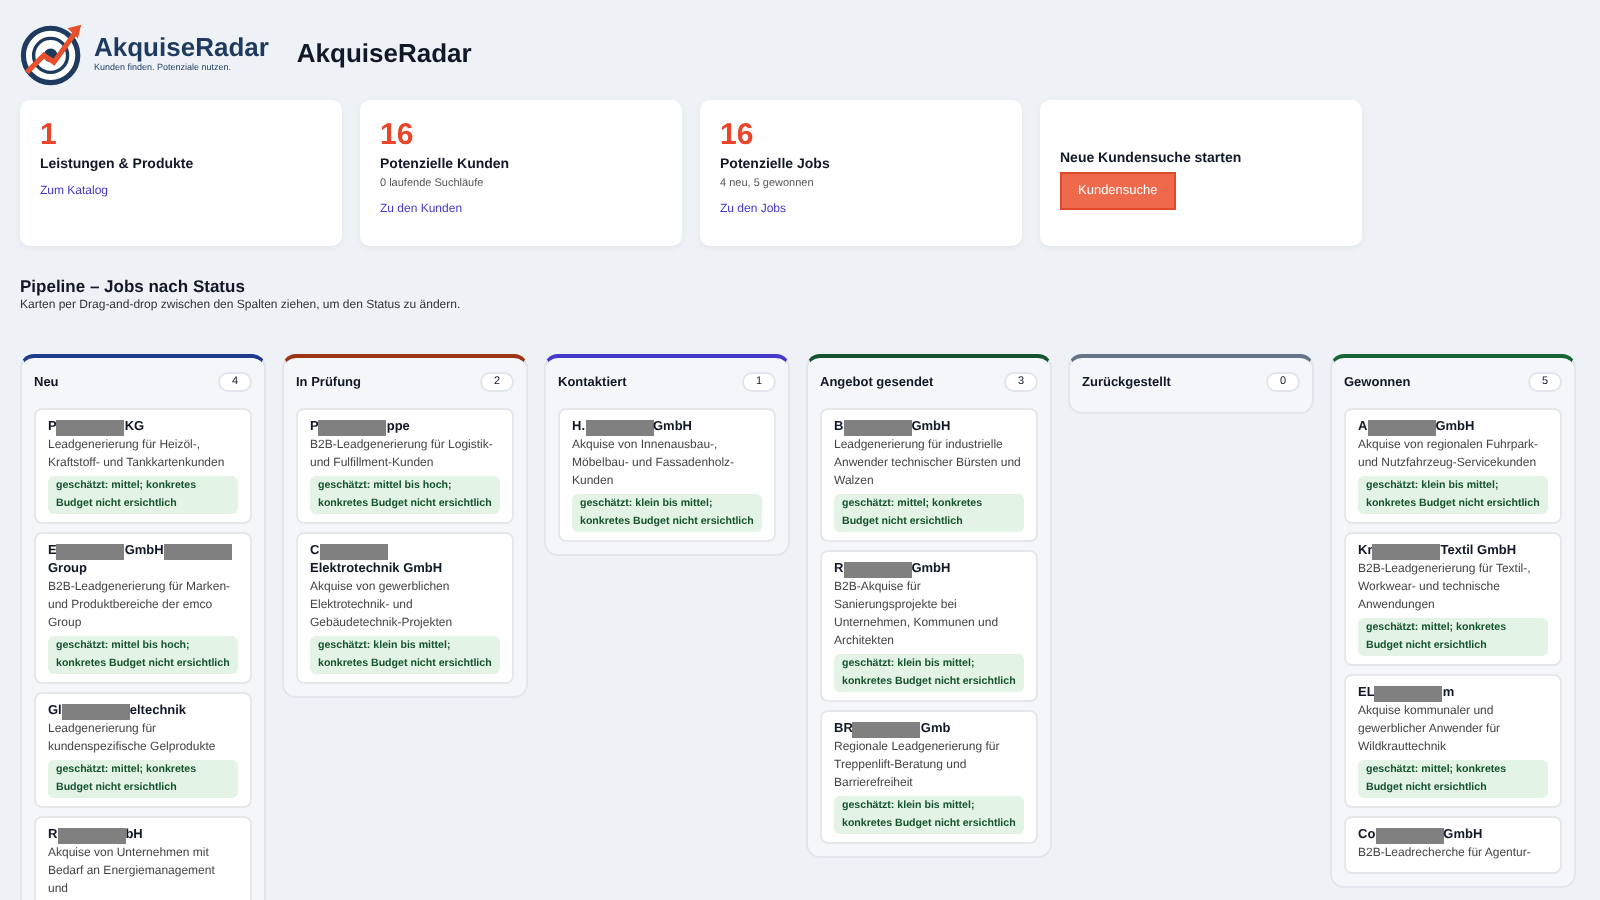  I want to click on logo-name: AkquiseRadar, so click(181, 47).